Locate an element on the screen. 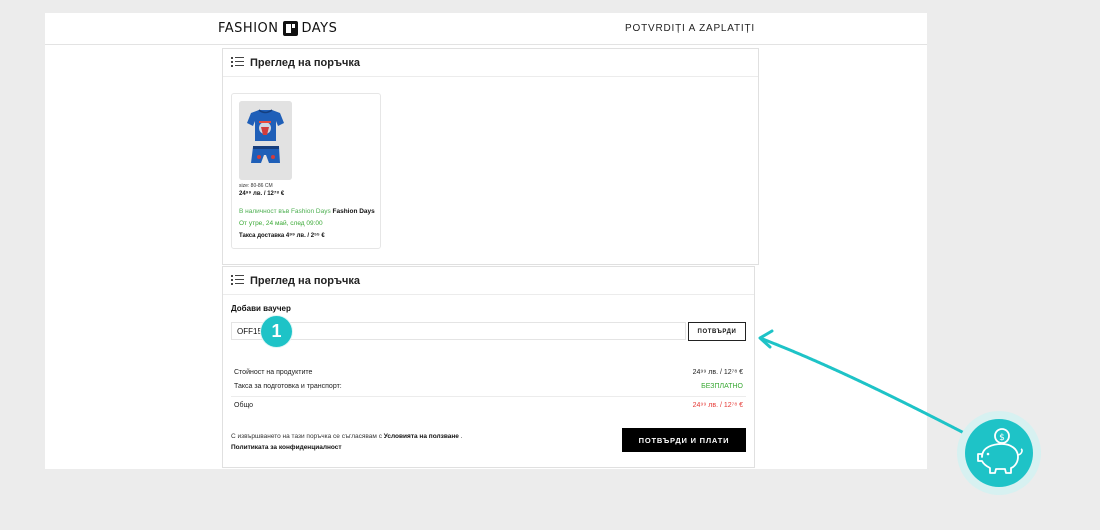 Image resolution: width=1100 pixels, height=530 pixels. piggy-bank-icon: $ is located at coordinates (999, 453).